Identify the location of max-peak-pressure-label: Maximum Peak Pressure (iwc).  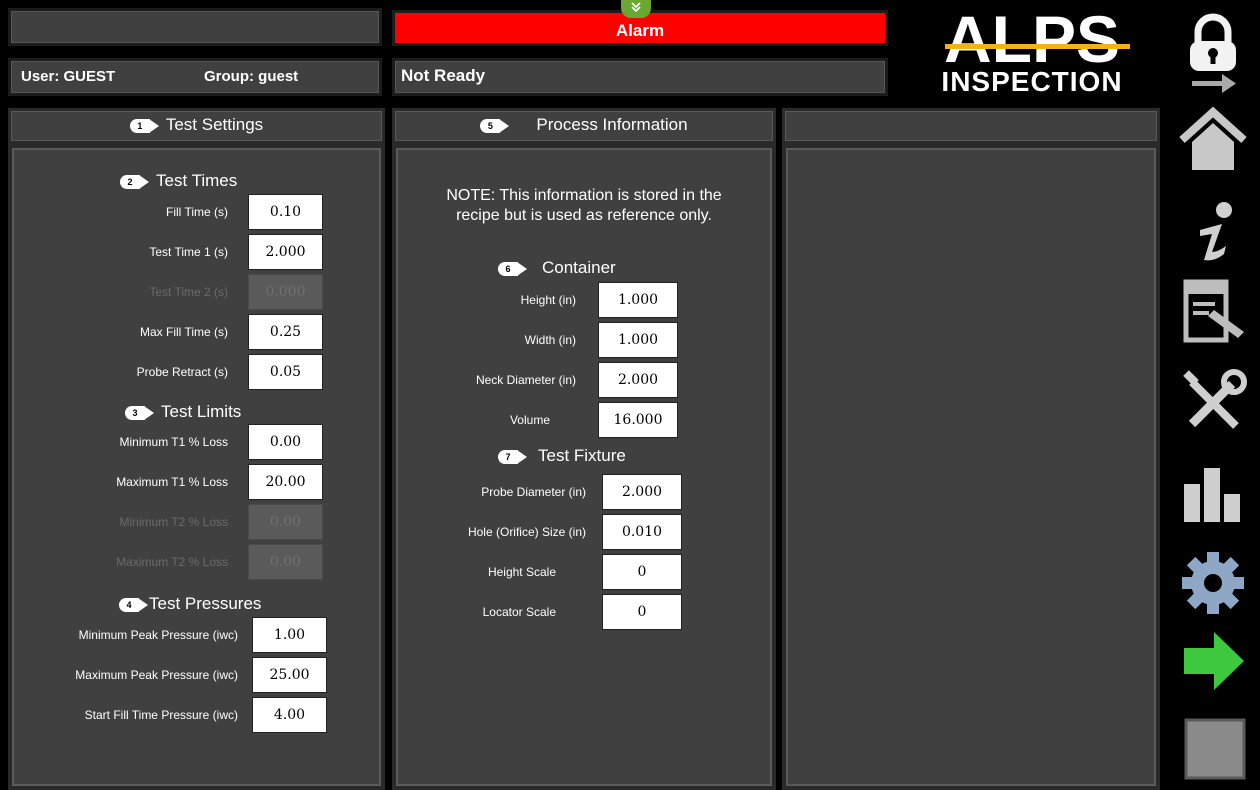
(156, 675).